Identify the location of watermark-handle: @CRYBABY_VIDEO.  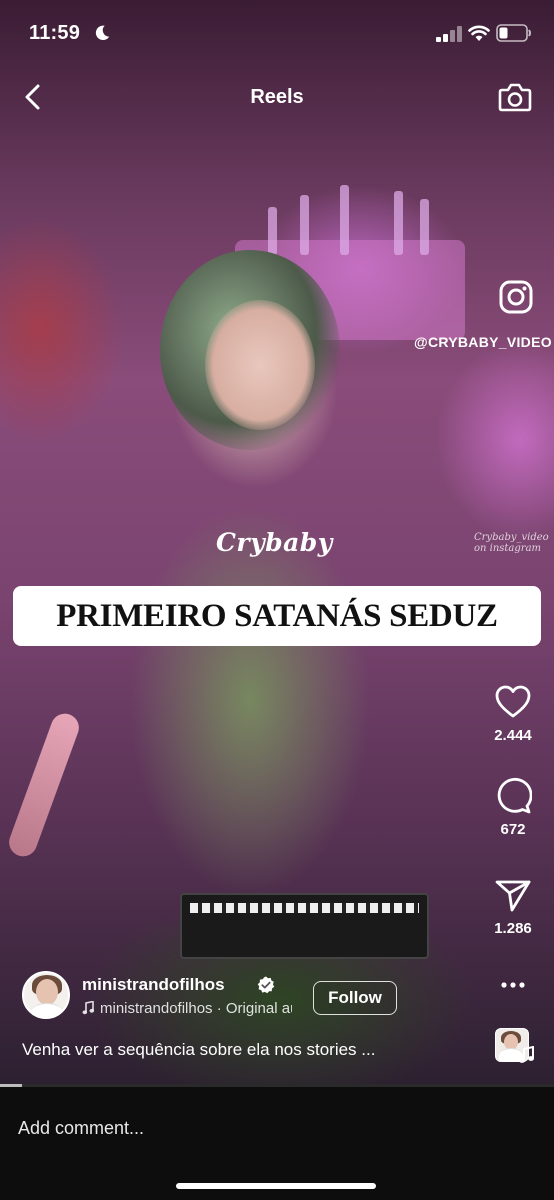
(483, 342).